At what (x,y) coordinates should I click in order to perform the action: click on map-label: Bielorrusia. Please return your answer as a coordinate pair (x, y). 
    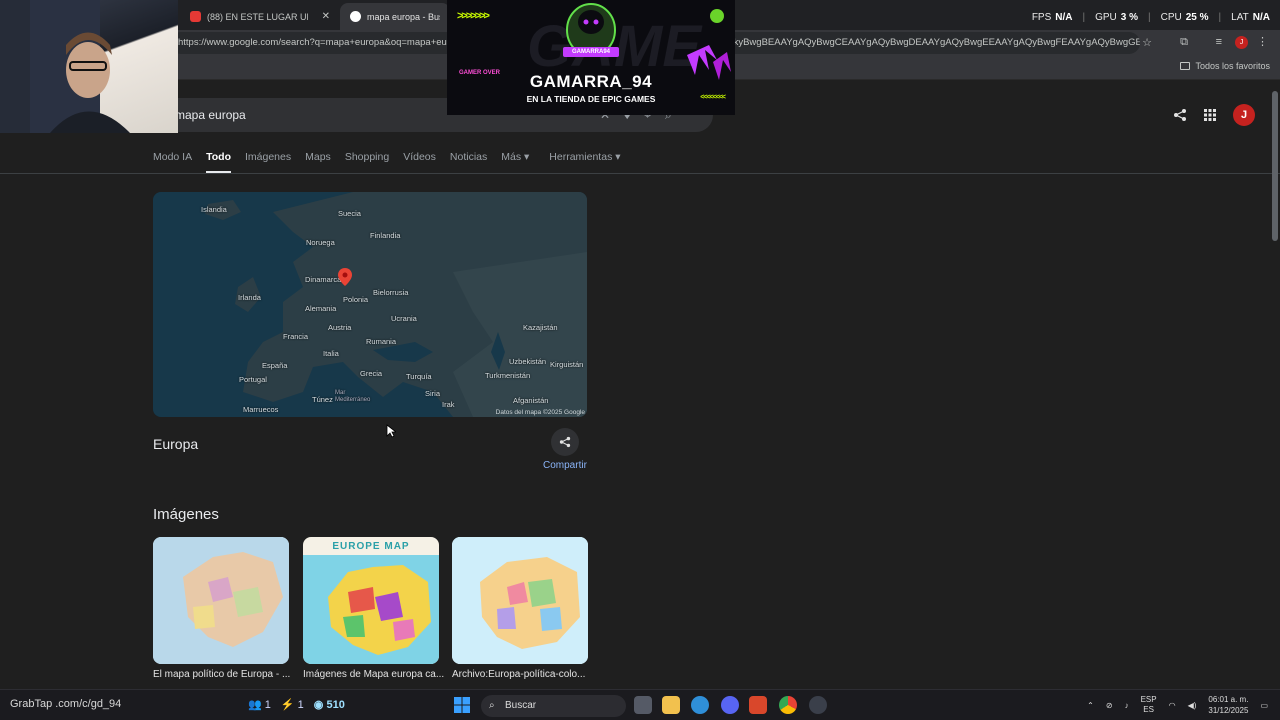
    Looking at the image, I should click on (391, 292).